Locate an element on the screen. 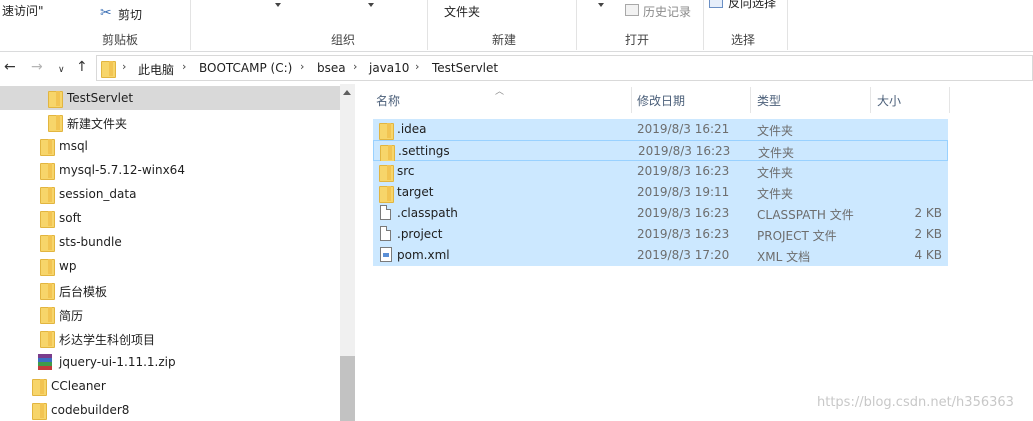 Image resolution: width=1033 pixels, height=421 pixels. tree-item-ccleaner: CCleaner is located at coordinates (170, 386).